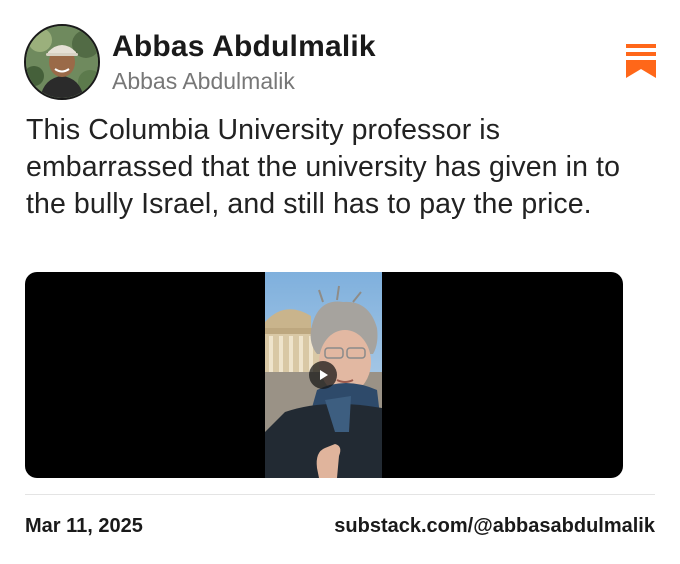 Image resolution: width=680 pixels, height=564 pixels. What do you see at coordinates (203, 81) in the screenshot?
I see `author-handle: Abbas Abdulmalik` at bounding box center [203, 81].